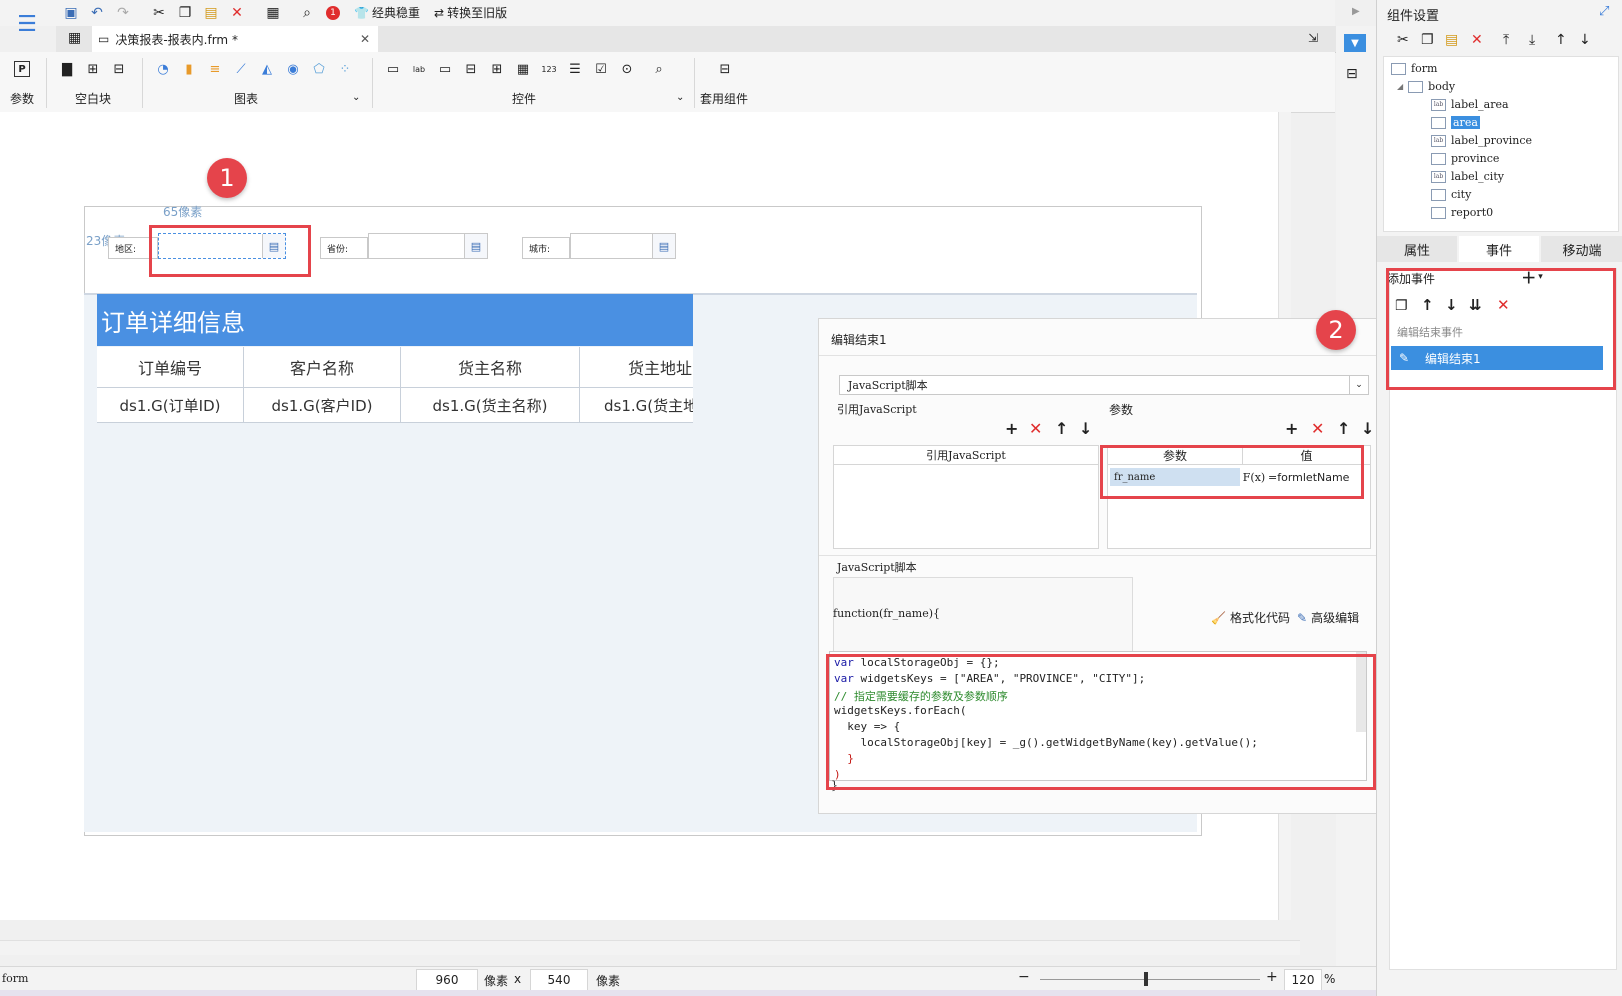 The image size is (1622, 996). I want to click on preview-icon: ▦, so click(273, 13).